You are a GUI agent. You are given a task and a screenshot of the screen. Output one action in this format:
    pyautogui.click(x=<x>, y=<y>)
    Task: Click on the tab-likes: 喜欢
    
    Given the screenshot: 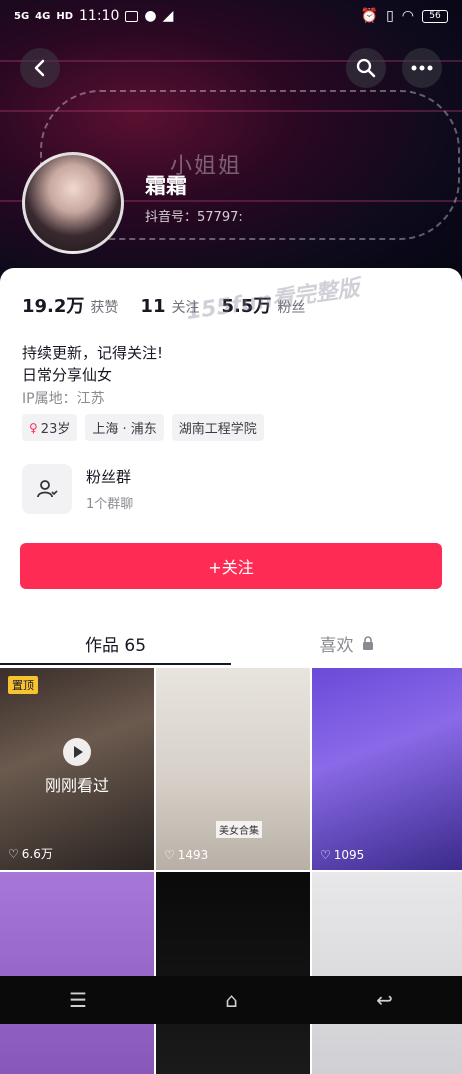 What is the action you would take?
    pyautogui.click(x=346, y=643)
    